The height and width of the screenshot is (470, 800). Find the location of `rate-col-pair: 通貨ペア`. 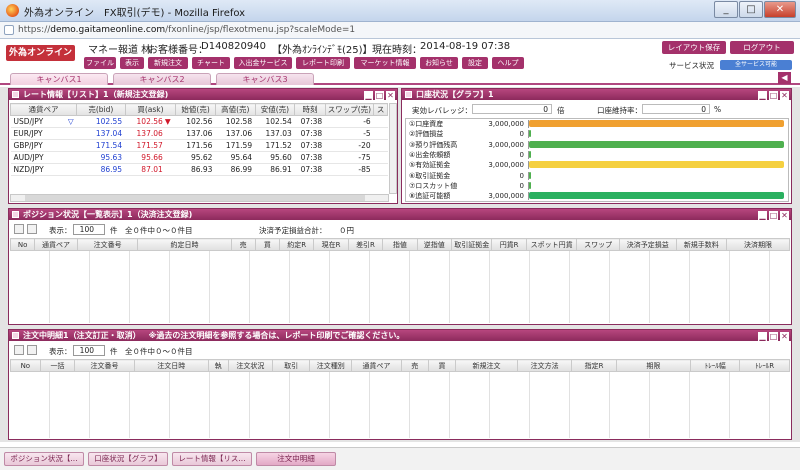

rate-col-pair: 通貨ペア is located at coordinates (43, 109).